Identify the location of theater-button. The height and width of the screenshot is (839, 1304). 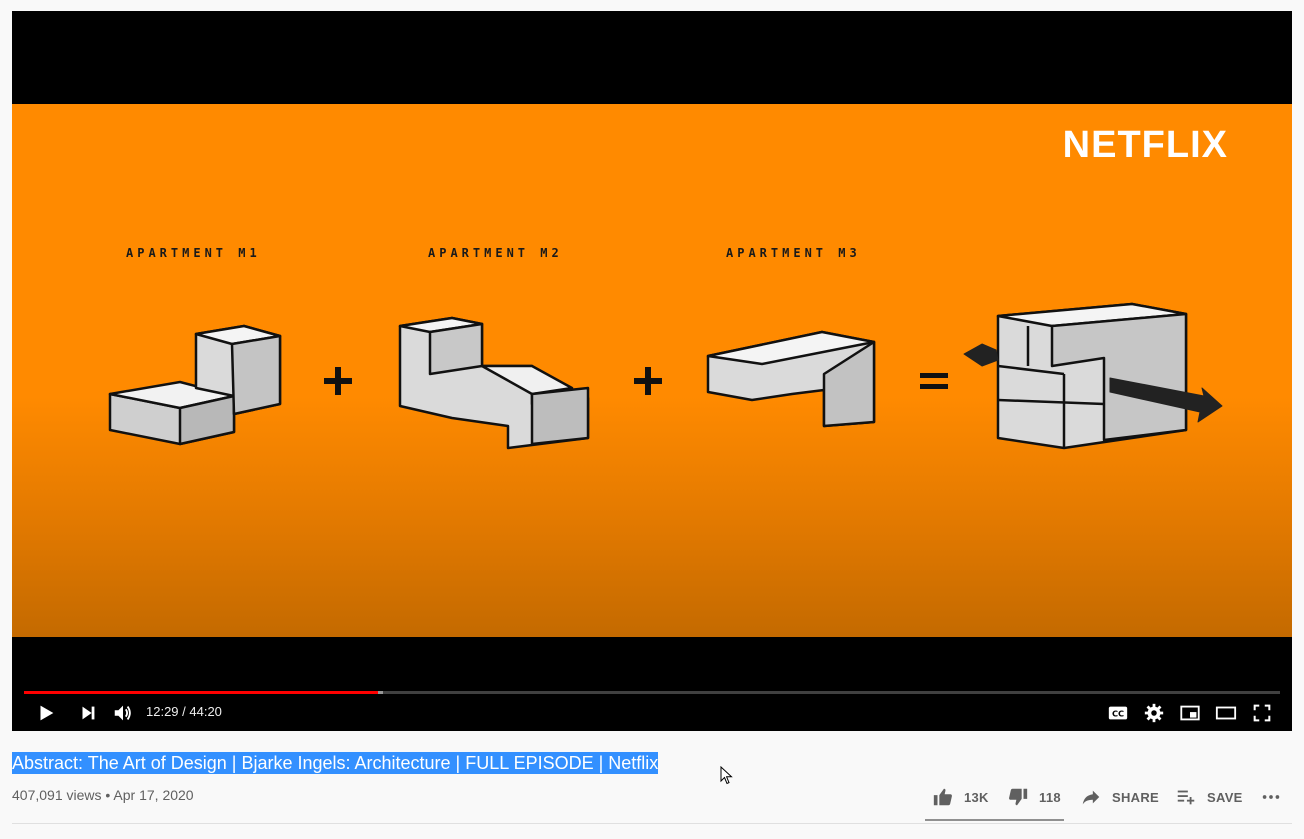
(1226, 713).